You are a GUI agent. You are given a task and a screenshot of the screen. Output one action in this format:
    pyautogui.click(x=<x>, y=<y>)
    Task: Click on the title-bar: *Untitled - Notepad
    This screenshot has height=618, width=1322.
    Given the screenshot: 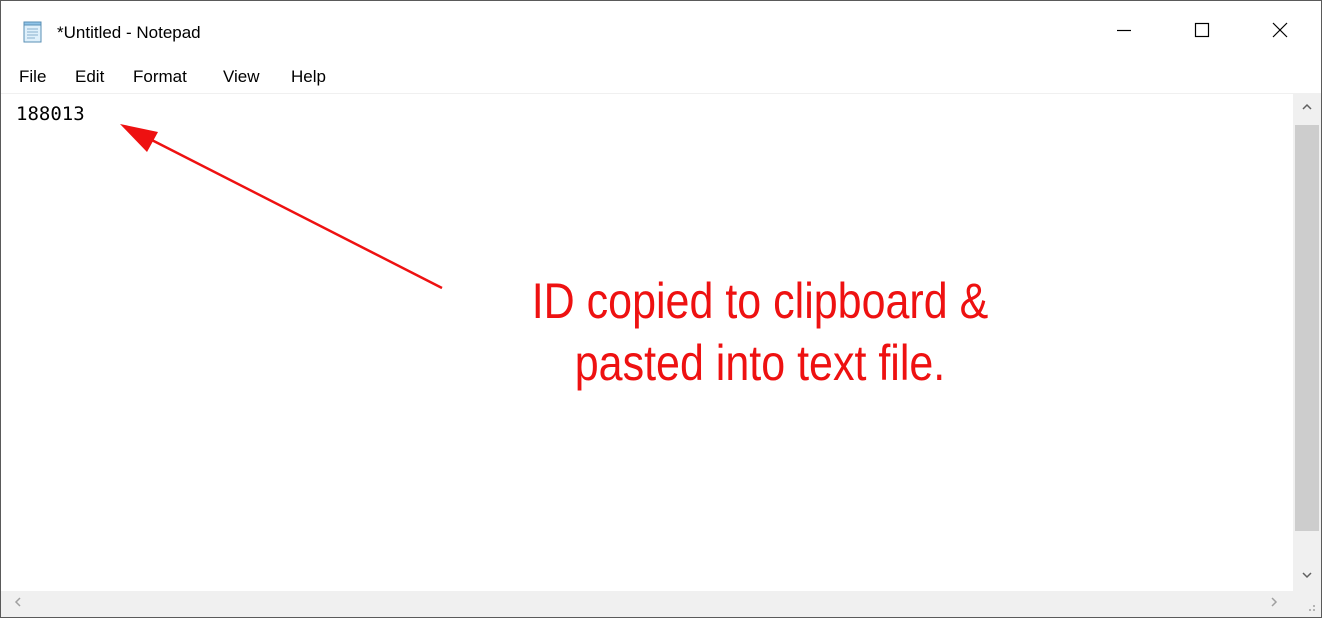 What is the action you would take?
    pyautogui.click(x=661, y=32)
    